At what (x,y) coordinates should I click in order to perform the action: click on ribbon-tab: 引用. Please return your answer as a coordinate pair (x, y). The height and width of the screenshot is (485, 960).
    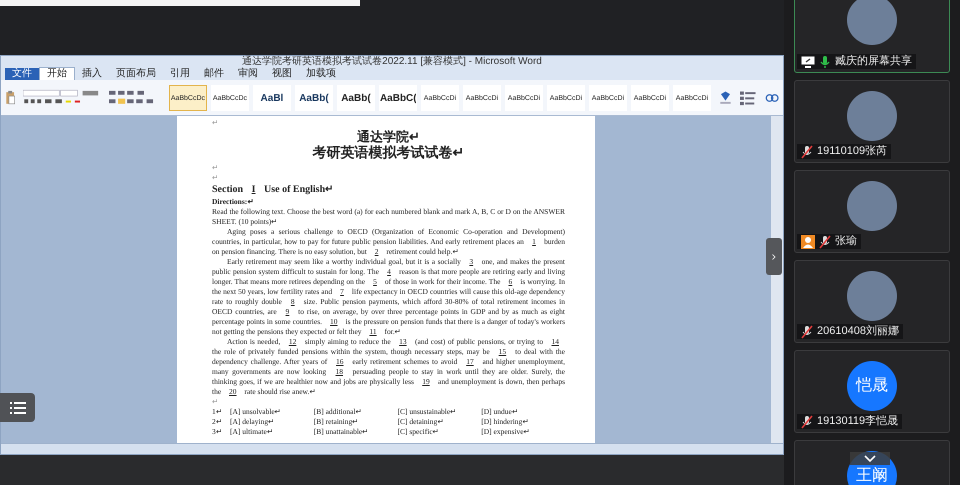
    Looking at the image, I should click on (180, 74).